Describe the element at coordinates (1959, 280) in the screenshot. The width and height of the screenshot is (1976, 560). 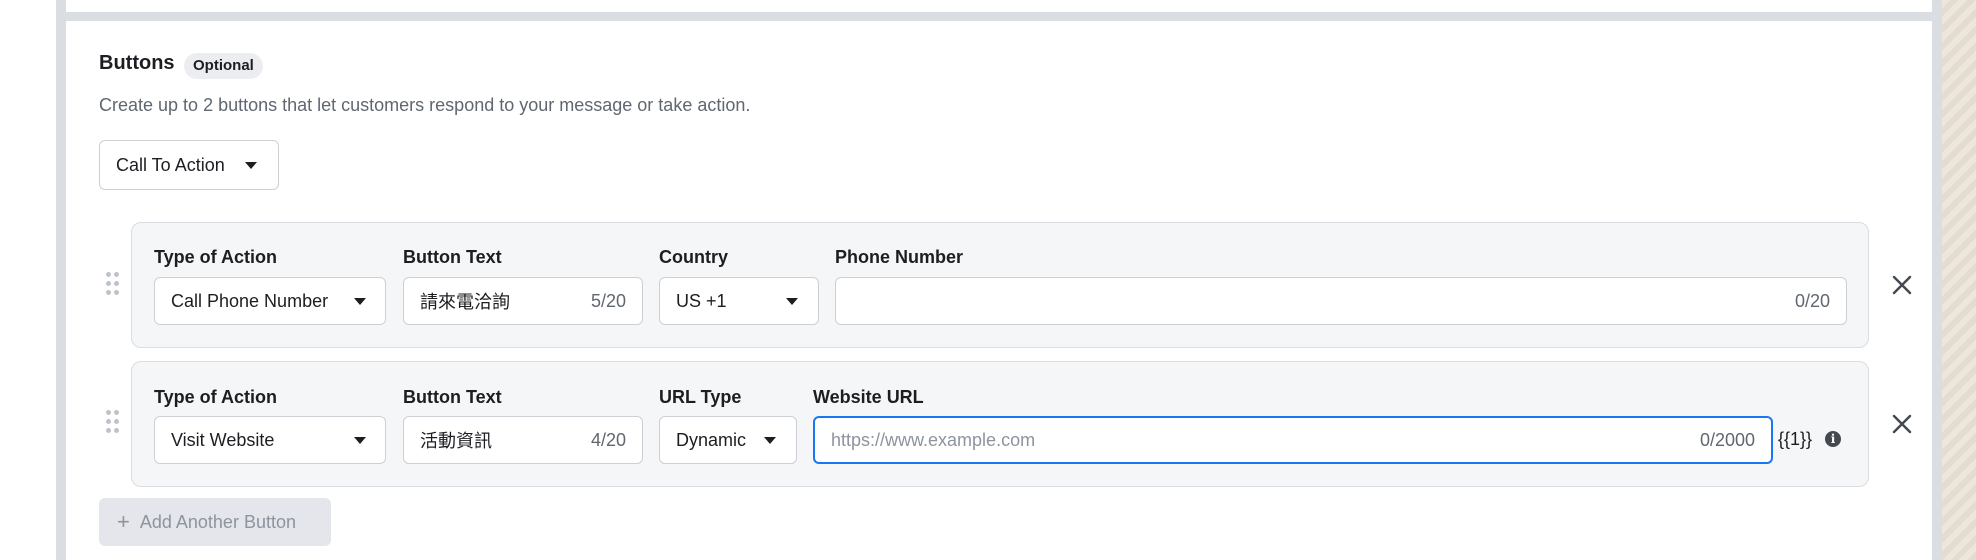
I see `right-background` at that location.